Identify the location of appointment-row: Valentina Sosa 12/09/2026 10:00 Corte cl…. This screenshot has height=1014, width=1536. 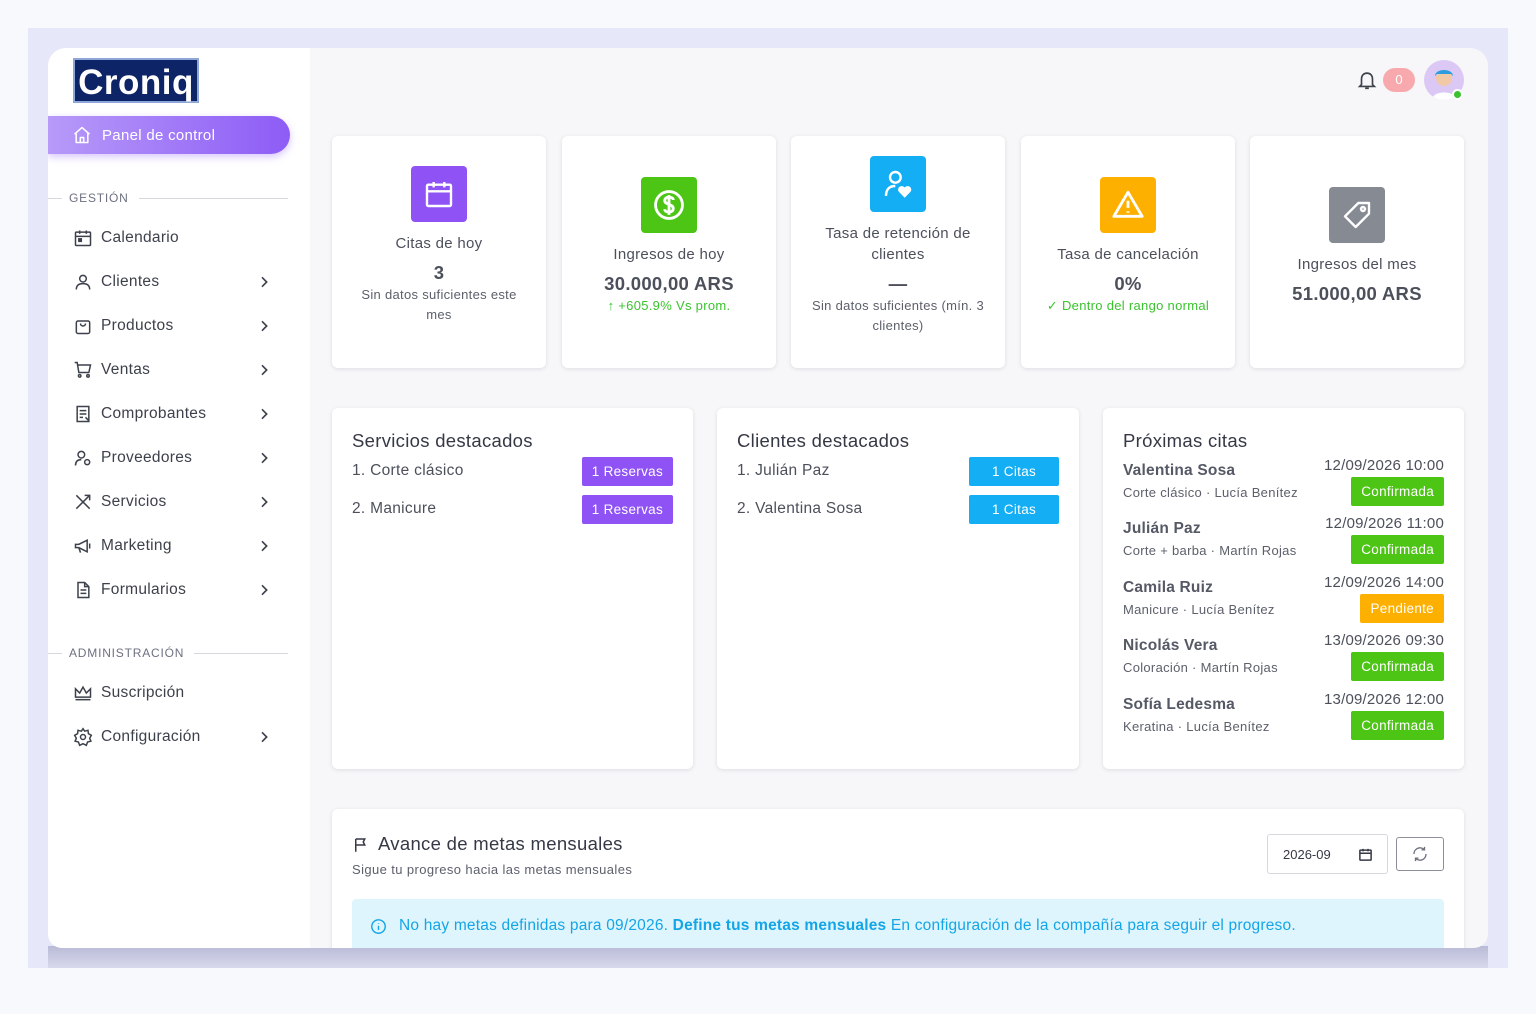
(1283, 484).